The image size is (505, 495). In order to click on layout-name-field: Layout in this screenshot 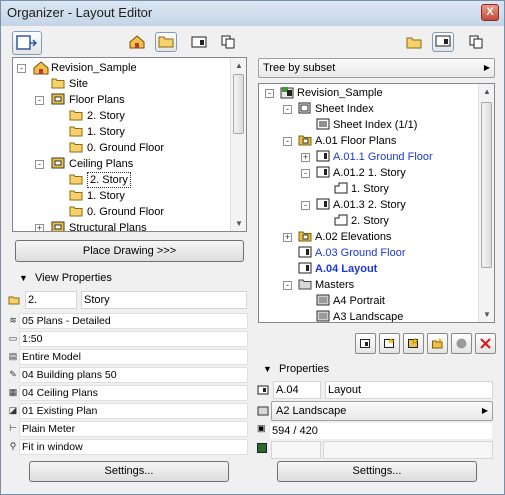, I will do `click(409, 390)`.